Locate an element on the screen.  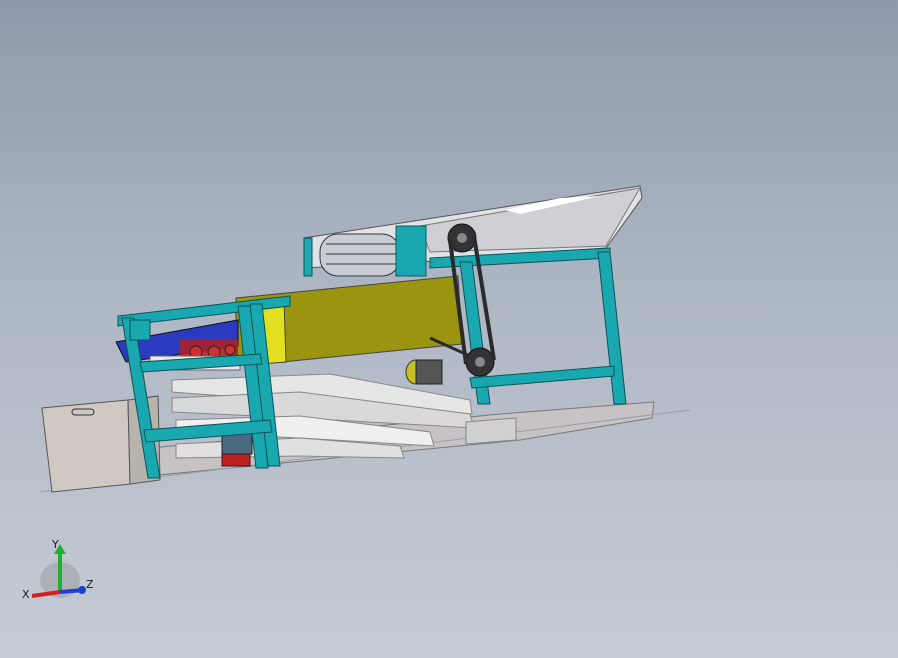
y-axis-label: Y is located at coordinates (55, 544).